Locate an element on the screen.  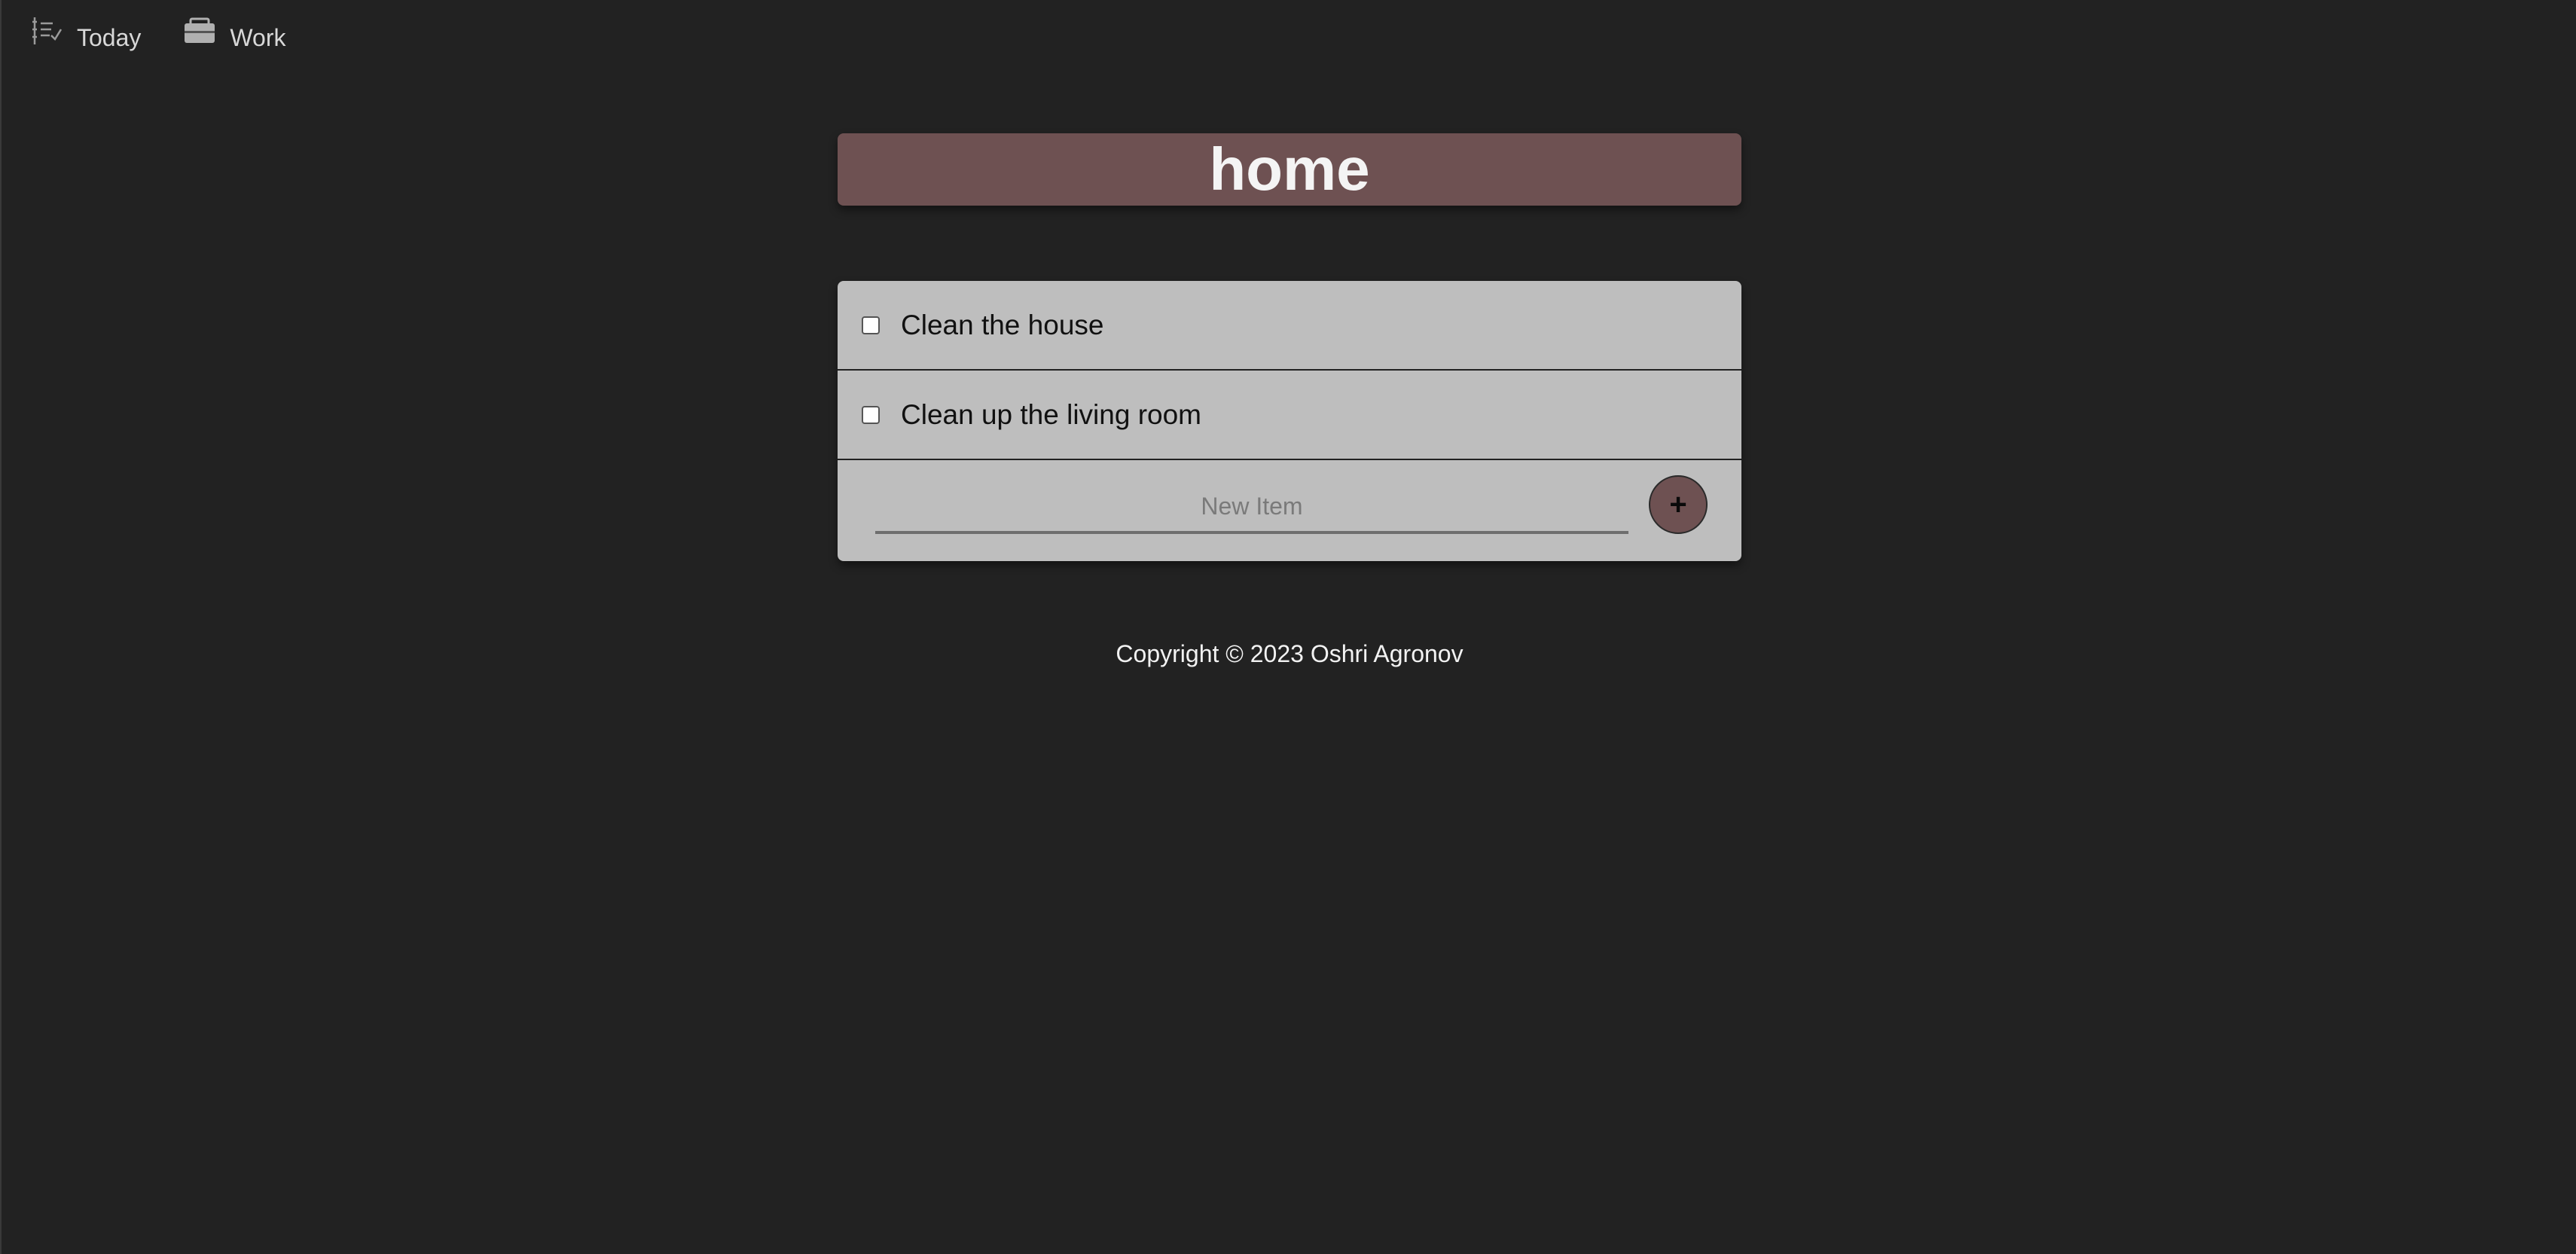
nav-item-work: Work is located at coordinates (234, 34).